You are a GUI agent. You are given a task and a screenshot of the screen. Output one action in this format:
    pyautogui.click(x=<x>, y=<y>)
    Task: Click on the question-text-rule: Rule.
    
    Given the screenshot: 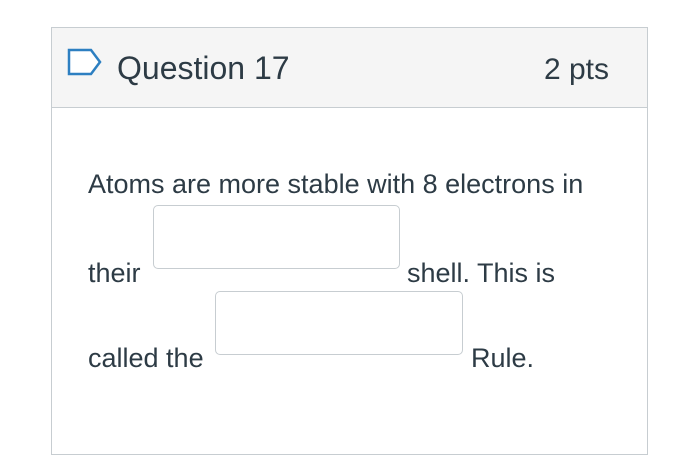 What is the action you would take?
    pyautogui.click(x=503, y=358)
    